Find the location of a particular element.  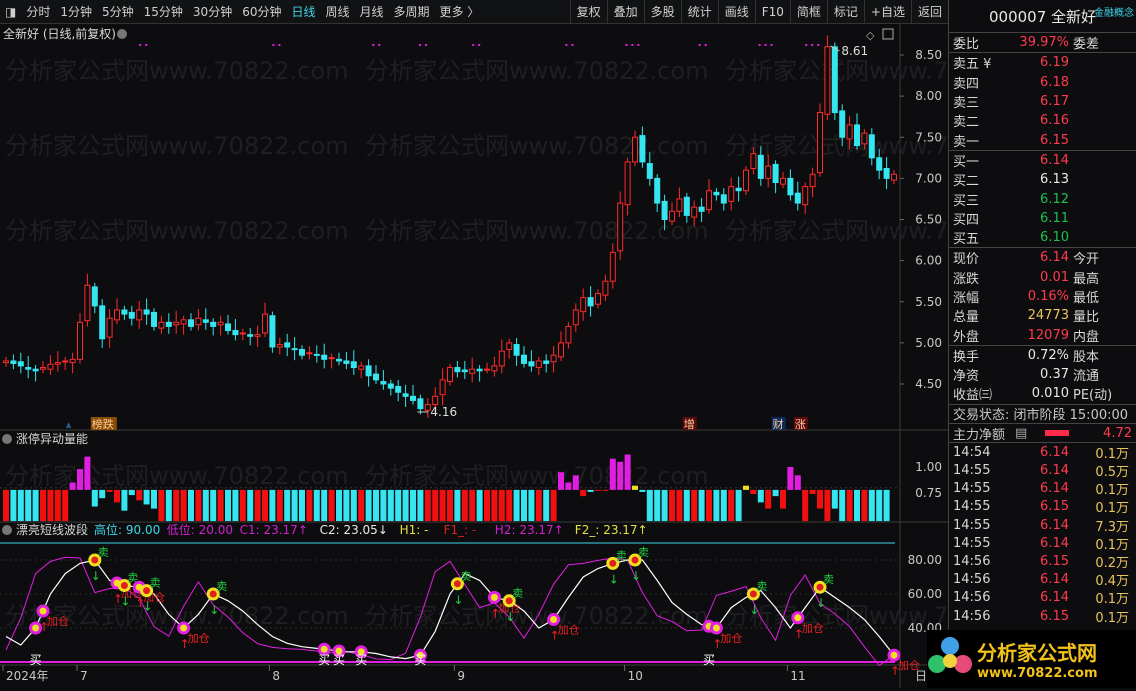

period-tab: 5分钟 is located at coordinates (118, 11).